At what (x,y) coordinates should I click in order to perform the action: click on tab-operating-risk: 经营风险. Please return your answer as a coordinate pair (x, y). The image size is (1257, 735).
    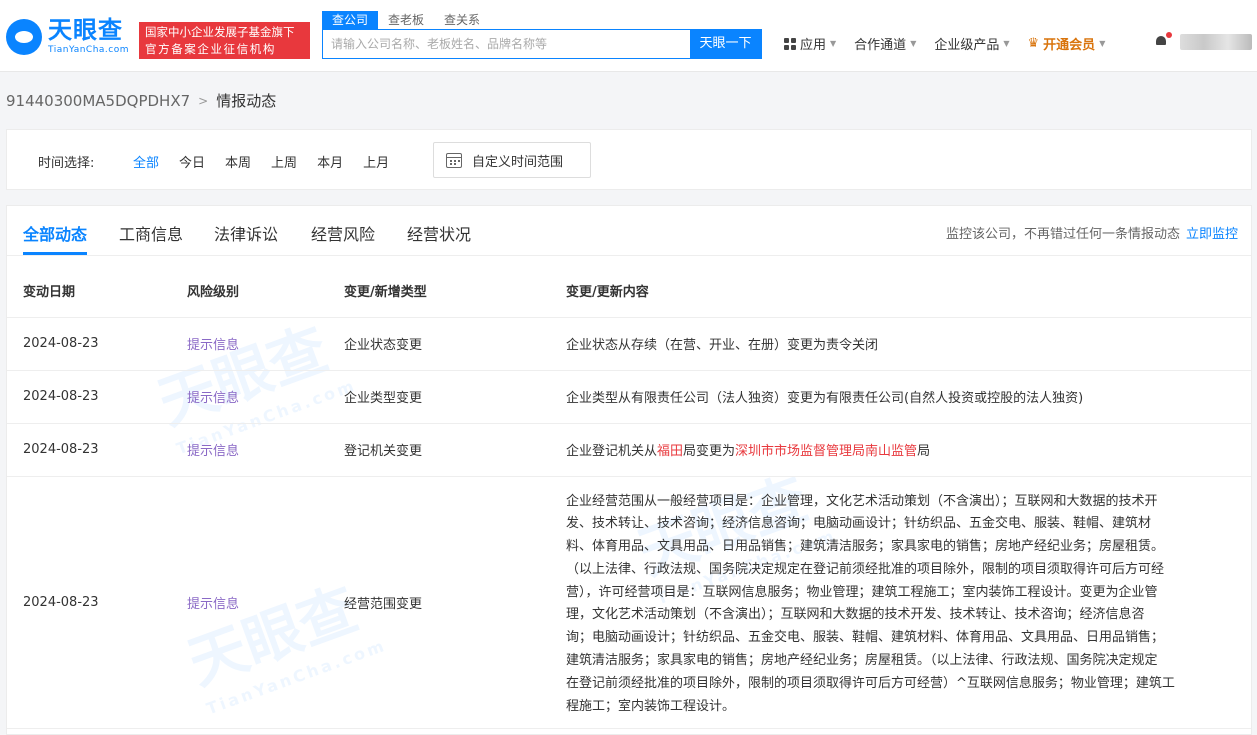
    Looking at the image, I should click on (343, 233).